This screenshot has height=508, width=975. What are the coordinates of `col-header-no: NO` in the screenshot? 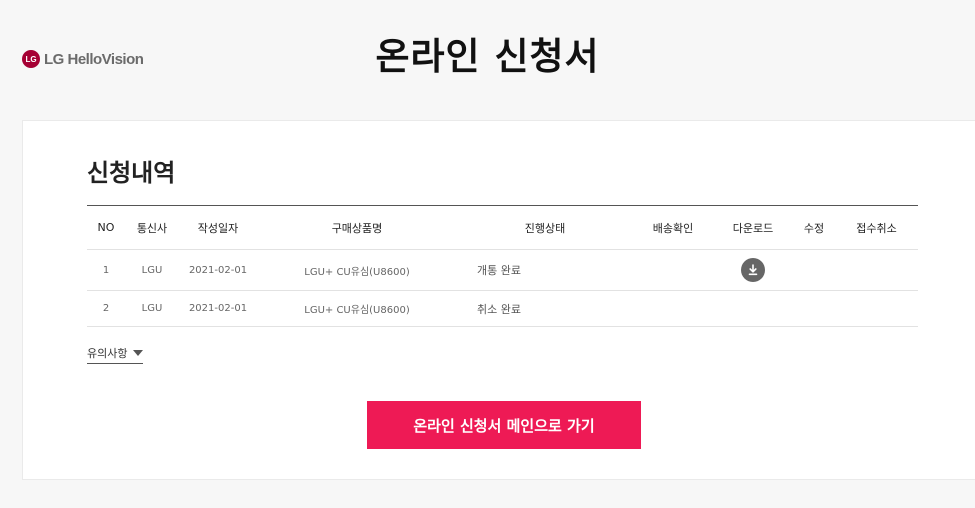 It's located at (106, 227).